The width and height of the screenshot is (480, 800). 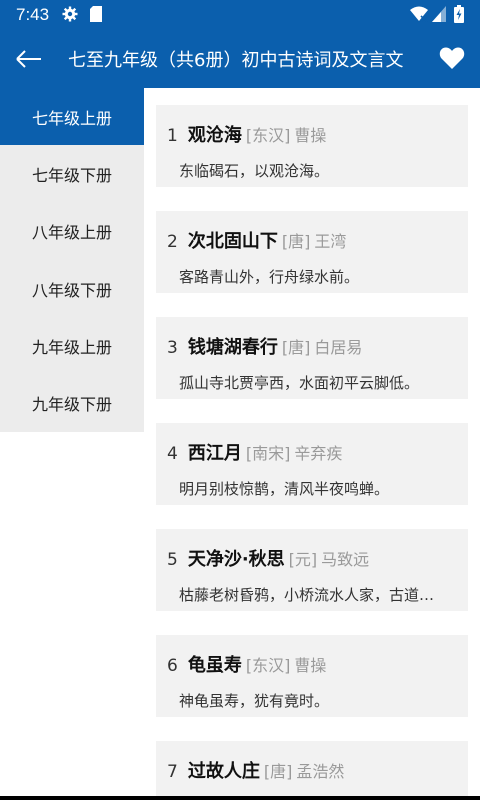 What do you see at coordinates (72, 402) in the screenshot?
I see `sidebar-item-6: 九年级下册` at bounding box center [72, 402].